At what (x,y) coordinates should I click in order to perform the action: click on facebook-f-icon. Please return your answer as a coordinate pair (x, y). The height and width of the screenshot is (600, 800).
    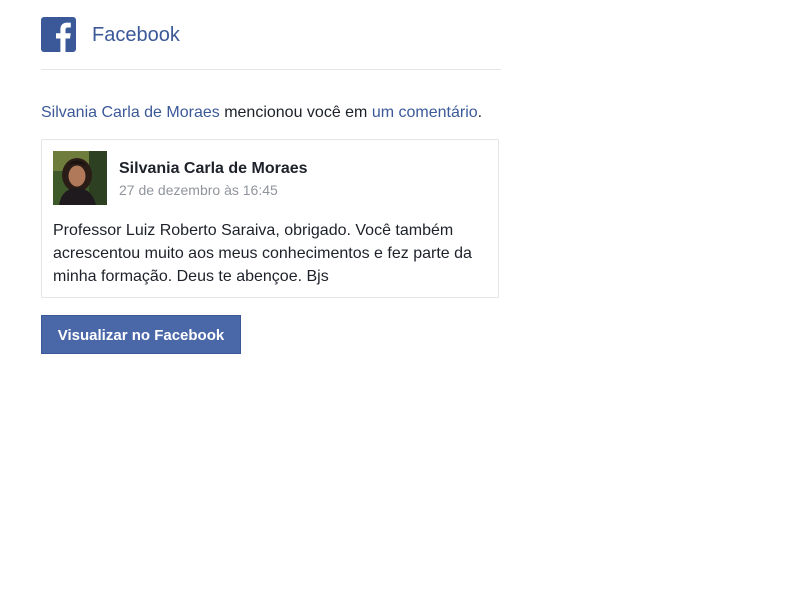
    Looking at the image, I should click on (58, 34).